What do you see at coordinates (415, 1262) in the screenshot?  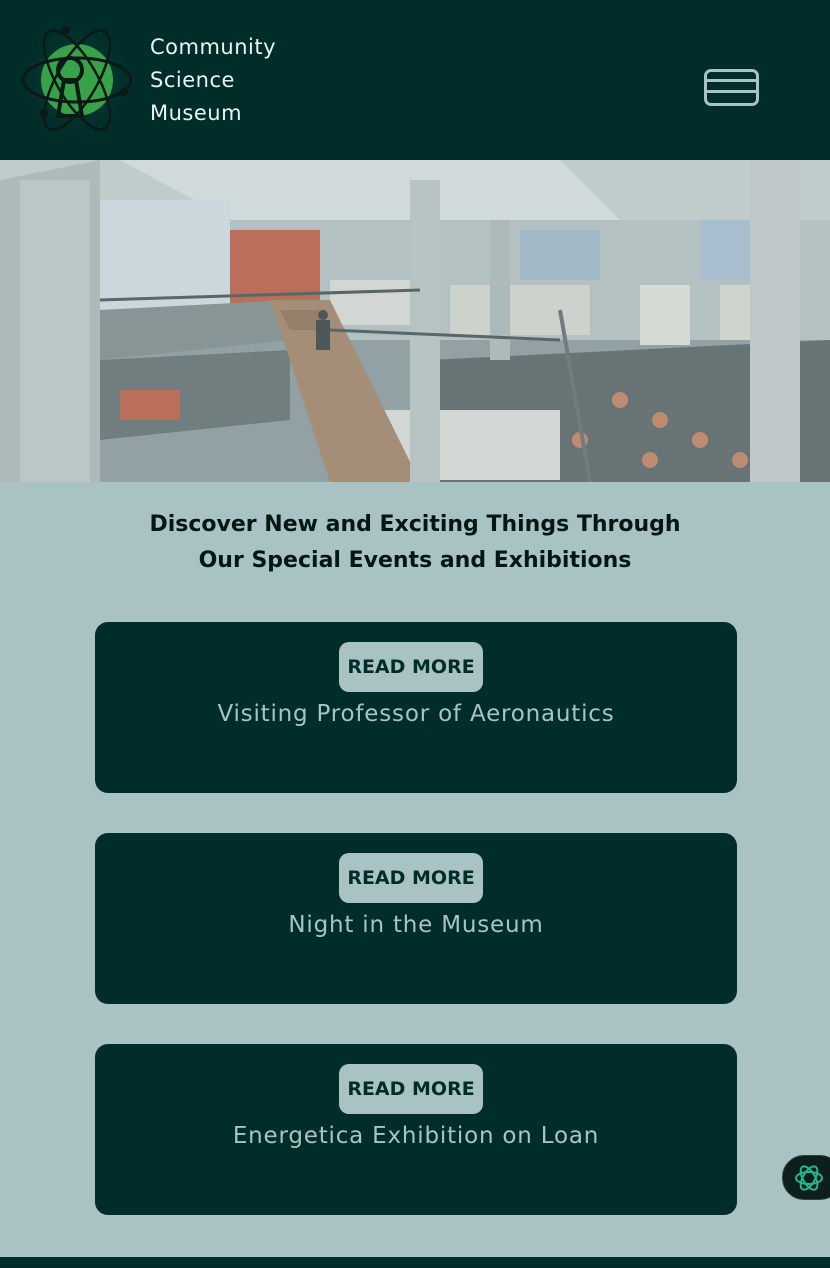 I see `site-footer` at bounding box center [415, 1262].